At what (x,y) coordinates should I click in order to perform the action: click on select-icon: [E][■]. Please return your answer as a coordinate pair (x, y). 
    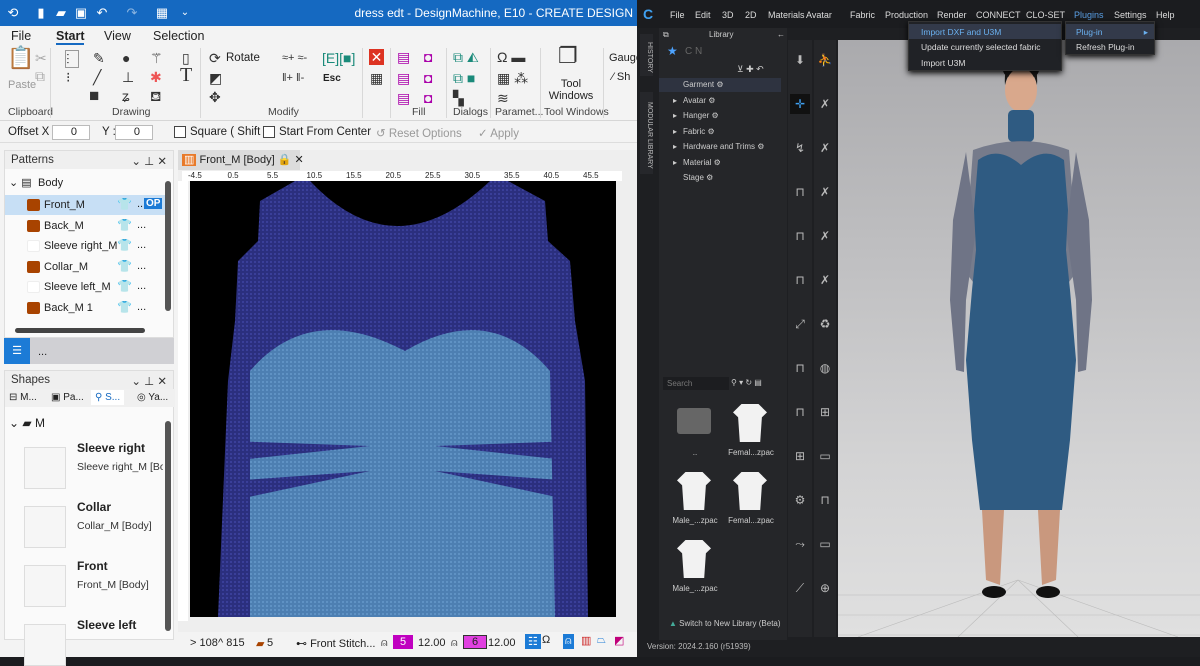
    Looking at the image, I should click on (338, 58).